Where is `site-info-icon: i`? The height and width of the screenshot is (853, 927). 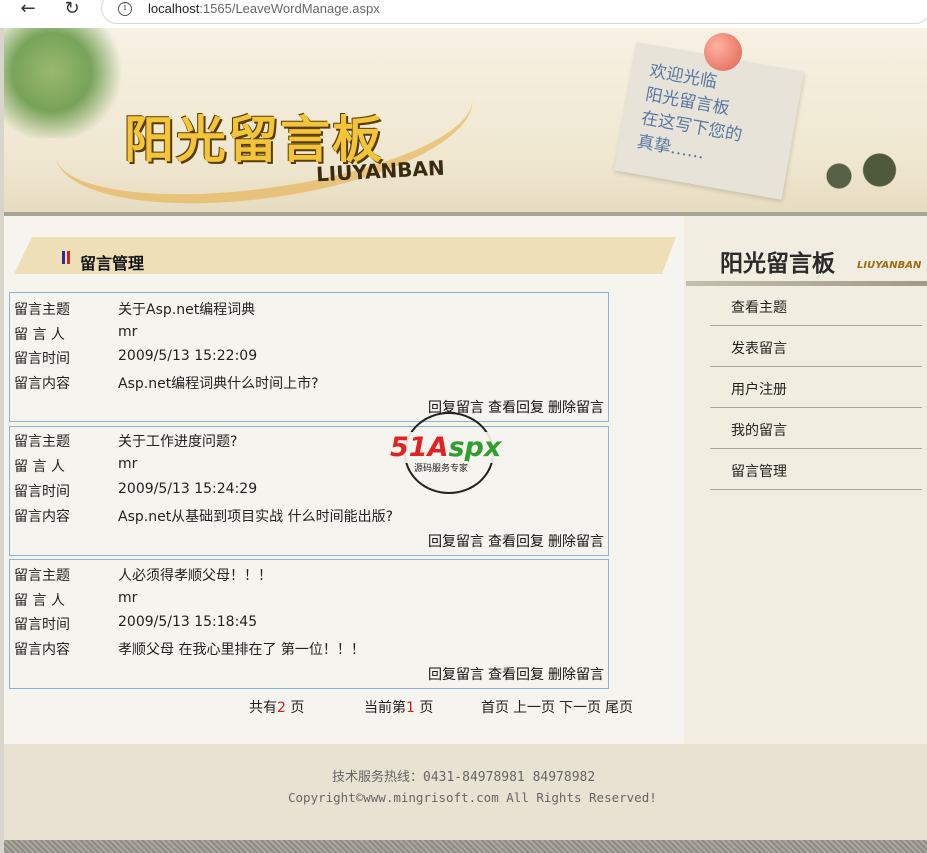 site-info-icon: i is located at coordinates (125, 9).